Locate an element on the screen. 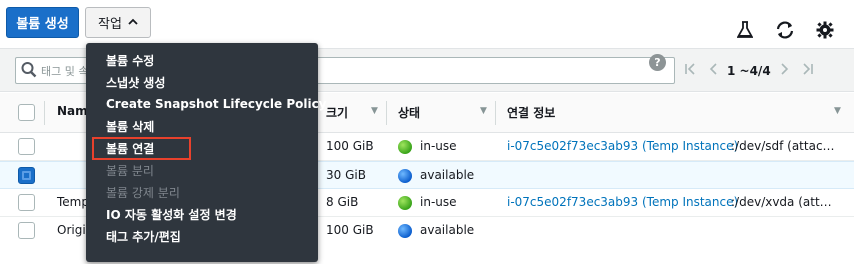 The width and height of the screenshot is (854, 264). menu-item-modify-volume: 볼륨 수정 is located at coordinates (202, 60).